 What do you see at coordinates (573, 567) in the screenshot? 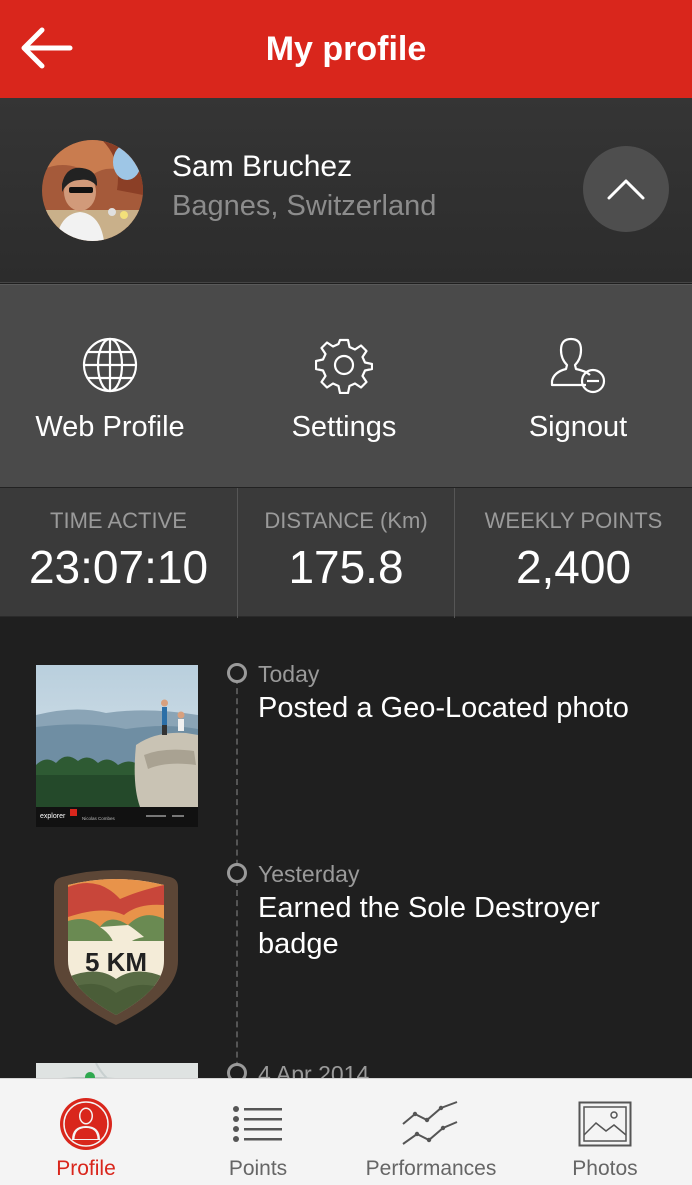
I see `stat-value: 2,400` at bounding box center [573, 567].